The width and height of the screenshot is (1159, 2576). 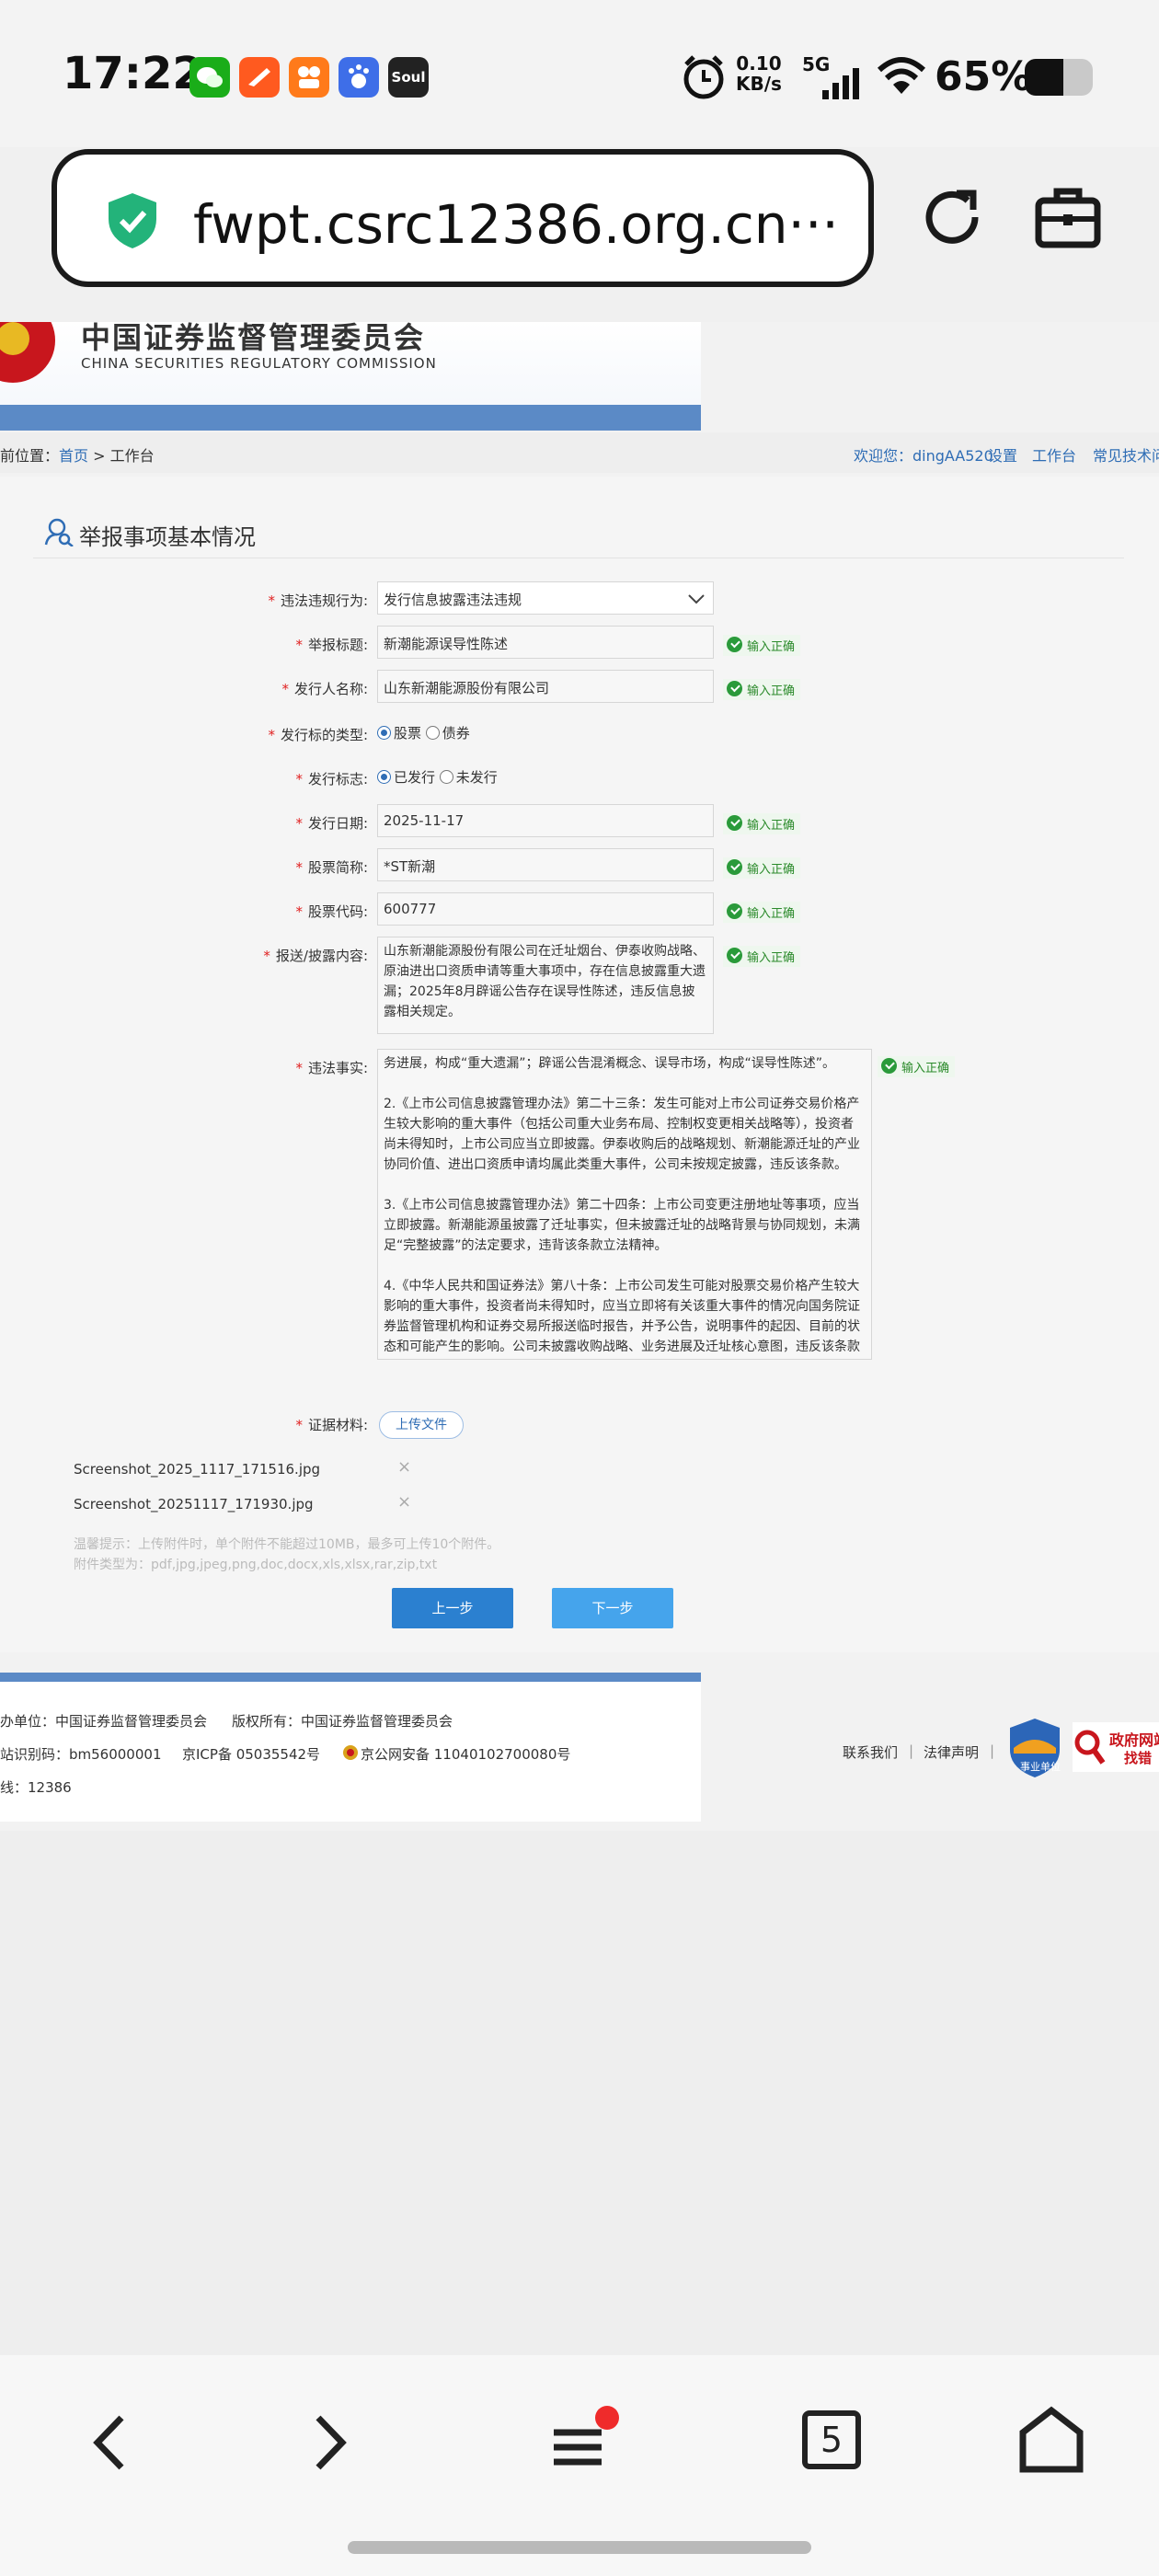 What do you see at coordinates (1068, 218) in the screenshot?
I see `briefcase-icon` at bounding box center [1068, 218].